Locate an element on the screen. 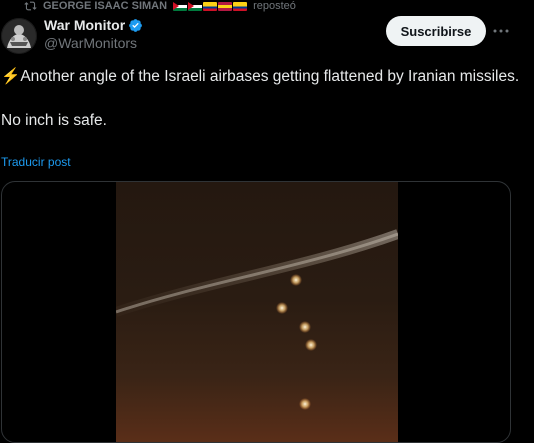 This screenshot has width=534, height=443. lightning-icon: ⚡ is located at coordinates (11, 76).